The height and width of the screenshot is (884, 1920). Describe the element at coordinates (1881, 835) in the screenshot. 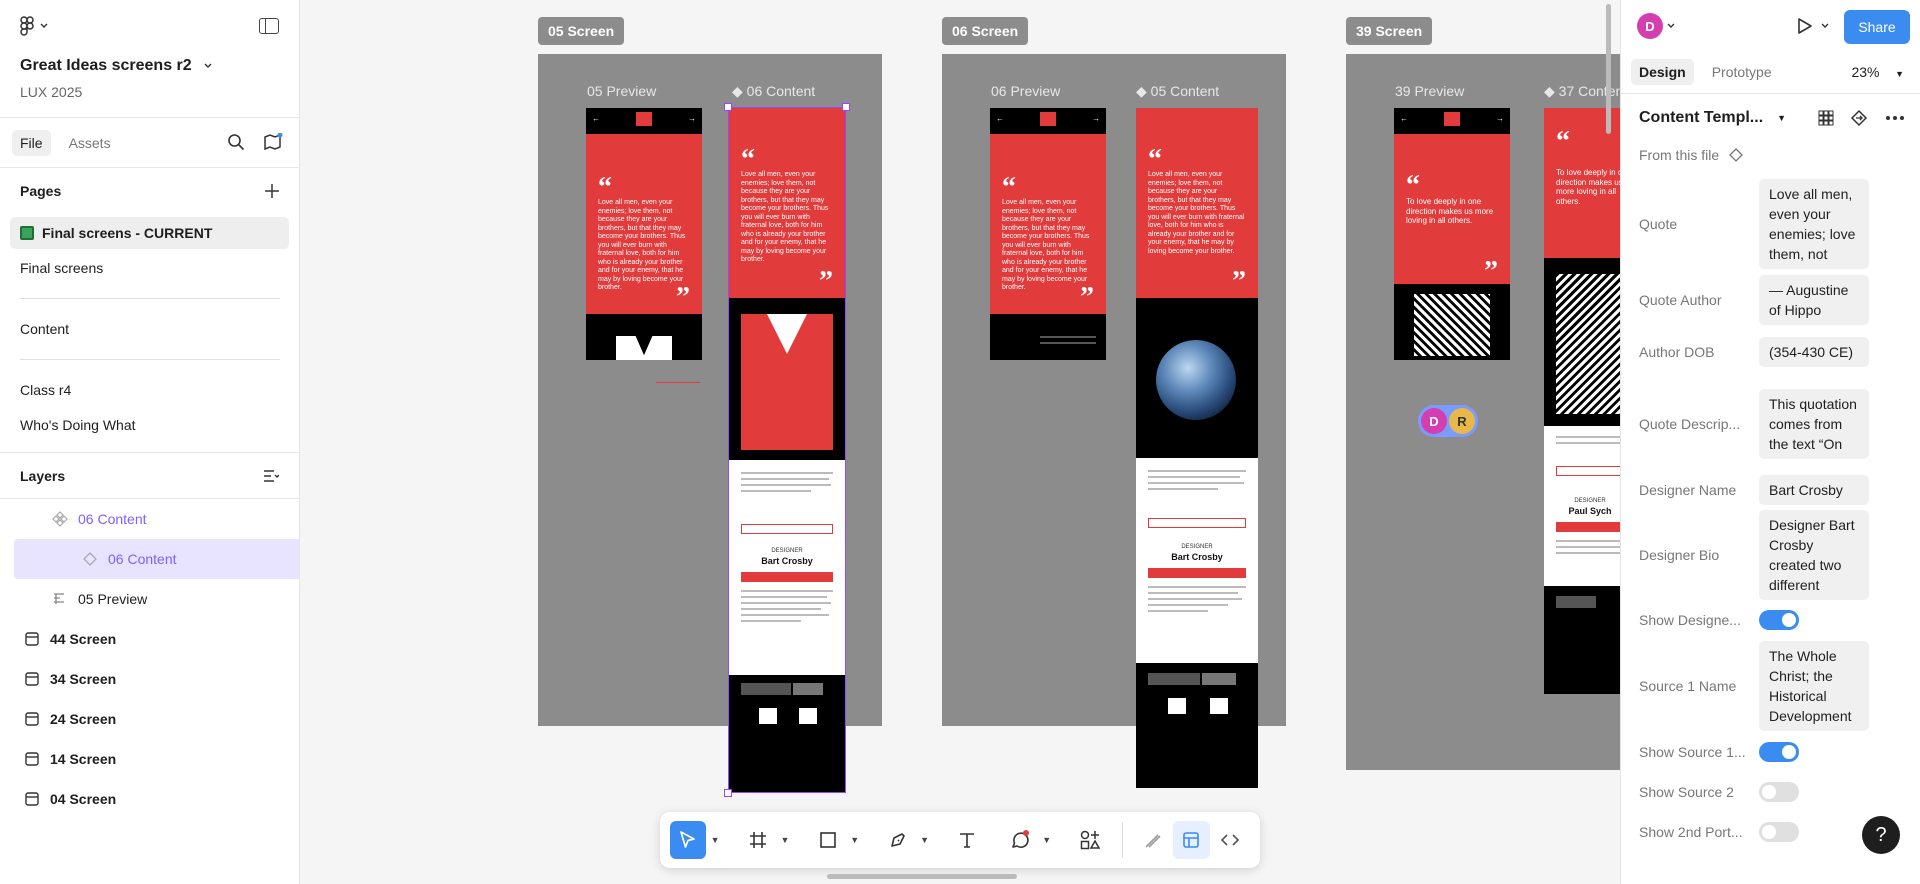

I see `help-button: ?` at that location.